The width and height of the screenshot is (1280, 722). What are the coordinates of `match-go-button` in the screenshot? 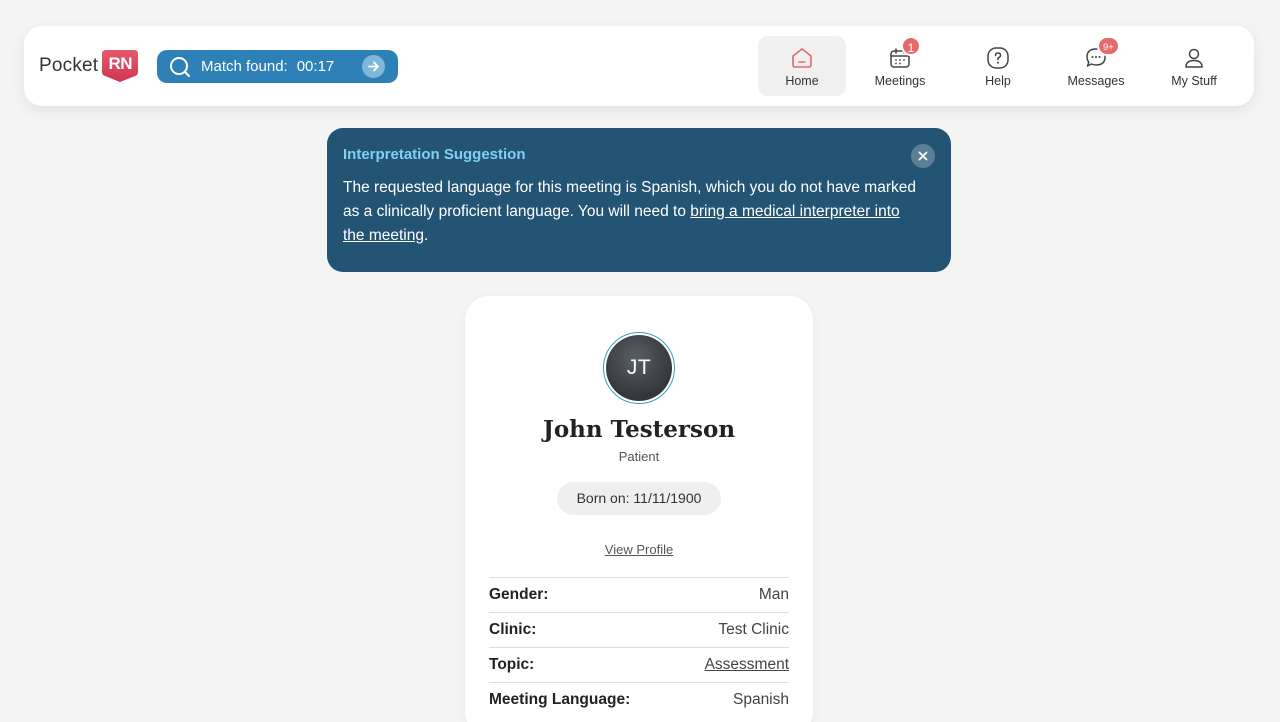 It's located at (373, 66).